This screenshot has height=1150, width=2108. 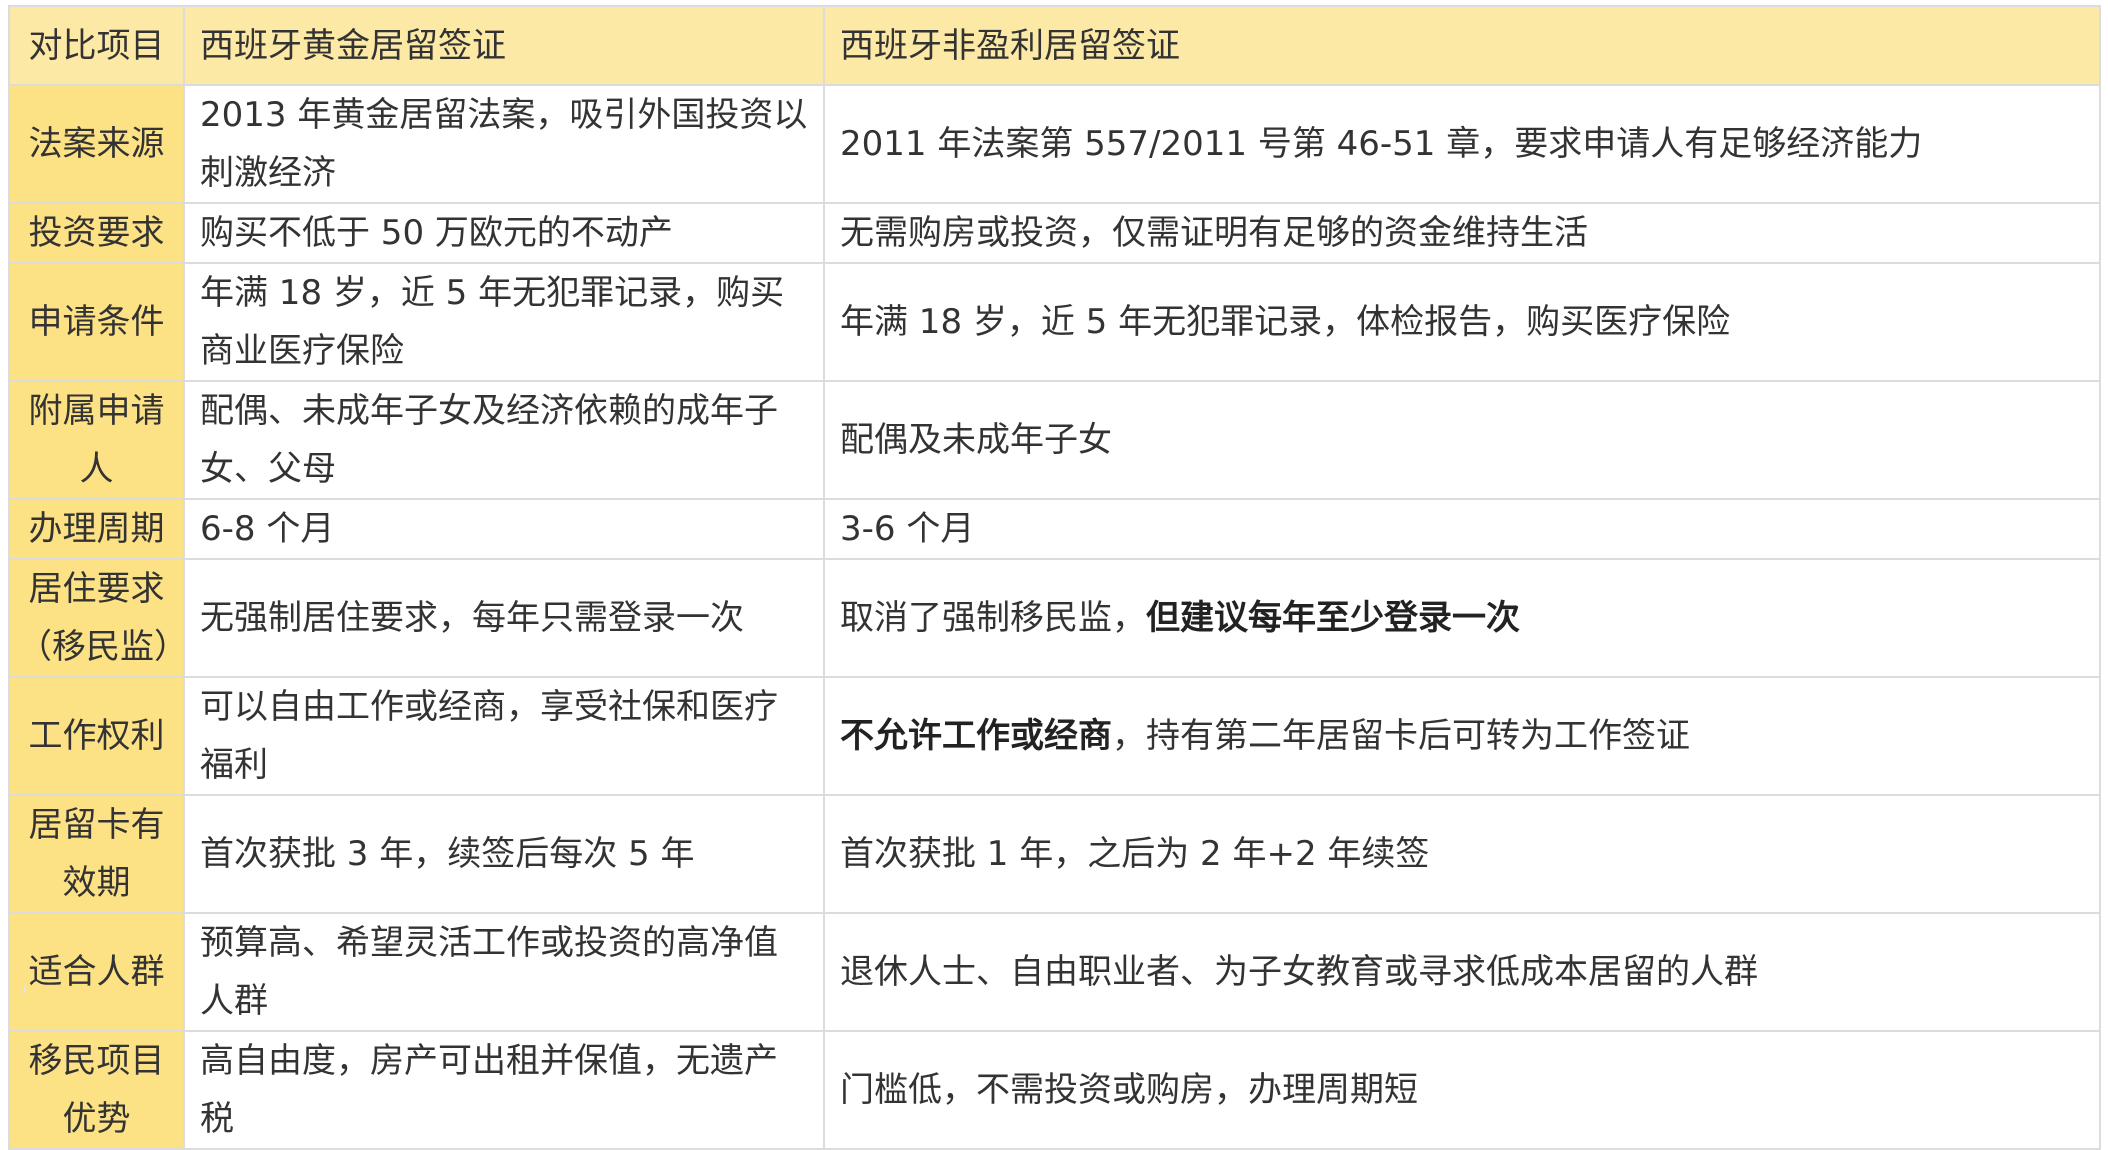 I want to click on nonprofit-text: 取消了强制移民监，, so click(x=993, y=618).